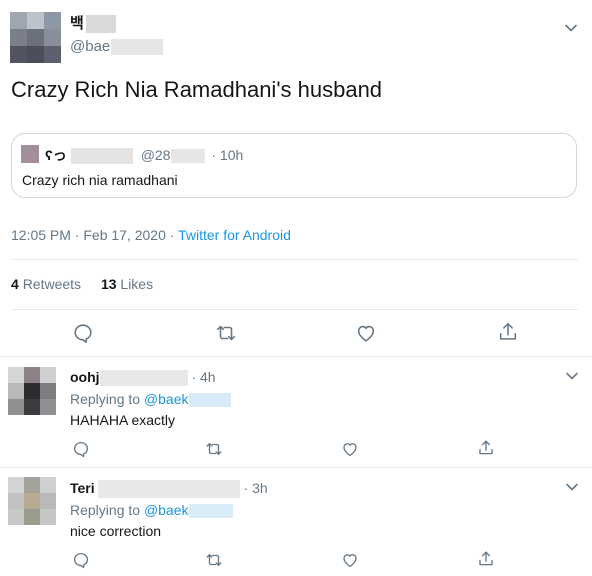  Describe the element at coordinates (82, 488) in the screenshot. I see `reply-author-name: Teri` at that location.